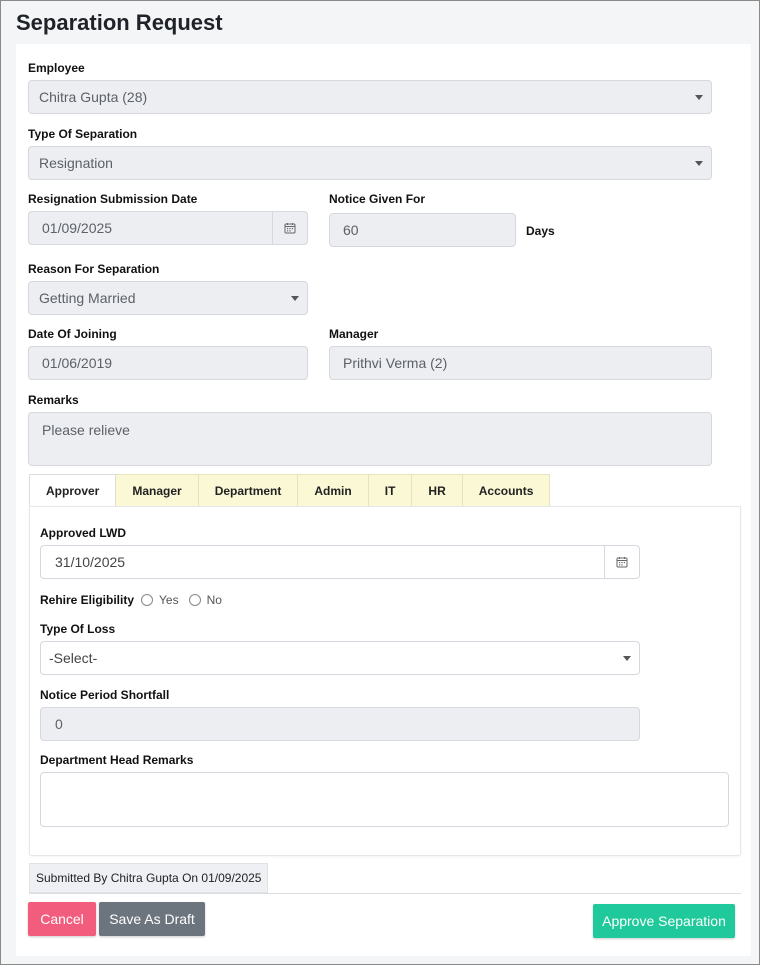 This screenshot has height=965, width=760. What do you see at coordinates (351, 230) in the screenshot?
I see `notice-value: 60` at bounding box center [351, 230].